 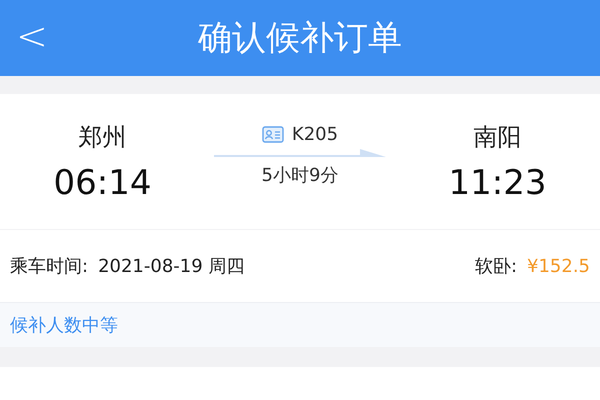 What do you see at coordinates (497, 182) in the screenshot?
I see `arrival-time: 11:23` at bounding box center [497, 182].